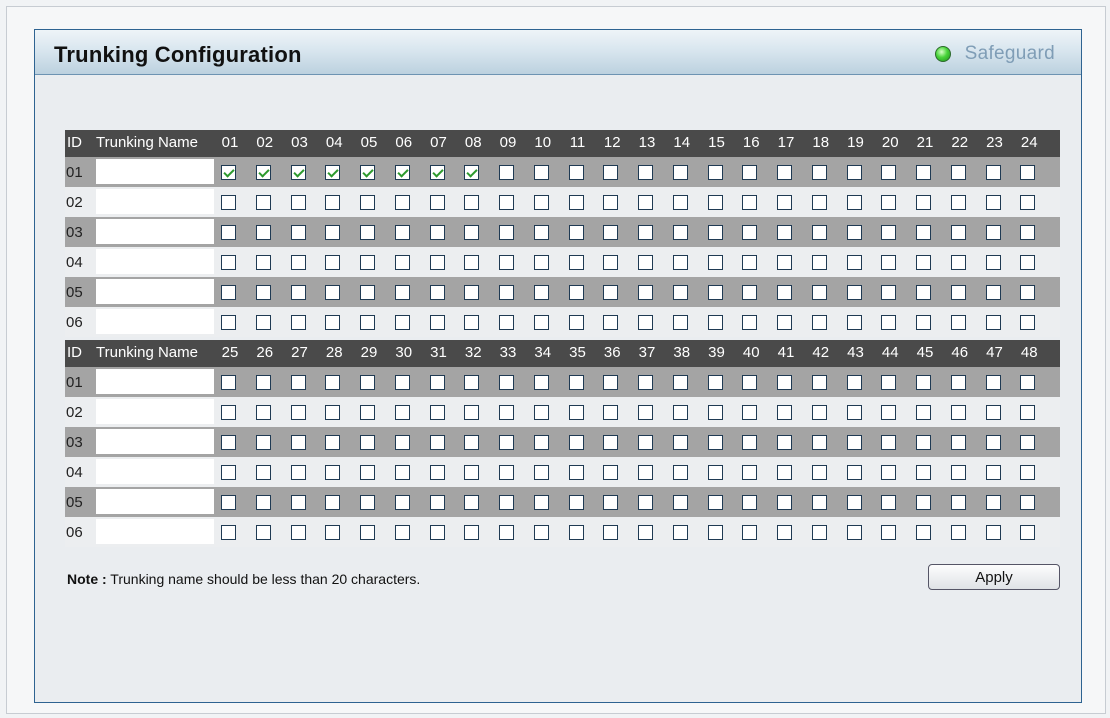 The image size is (1110, 718). Describe the element at coordinates (994, 577) in the screenshot. I see `apply-button: Apply` at that location.